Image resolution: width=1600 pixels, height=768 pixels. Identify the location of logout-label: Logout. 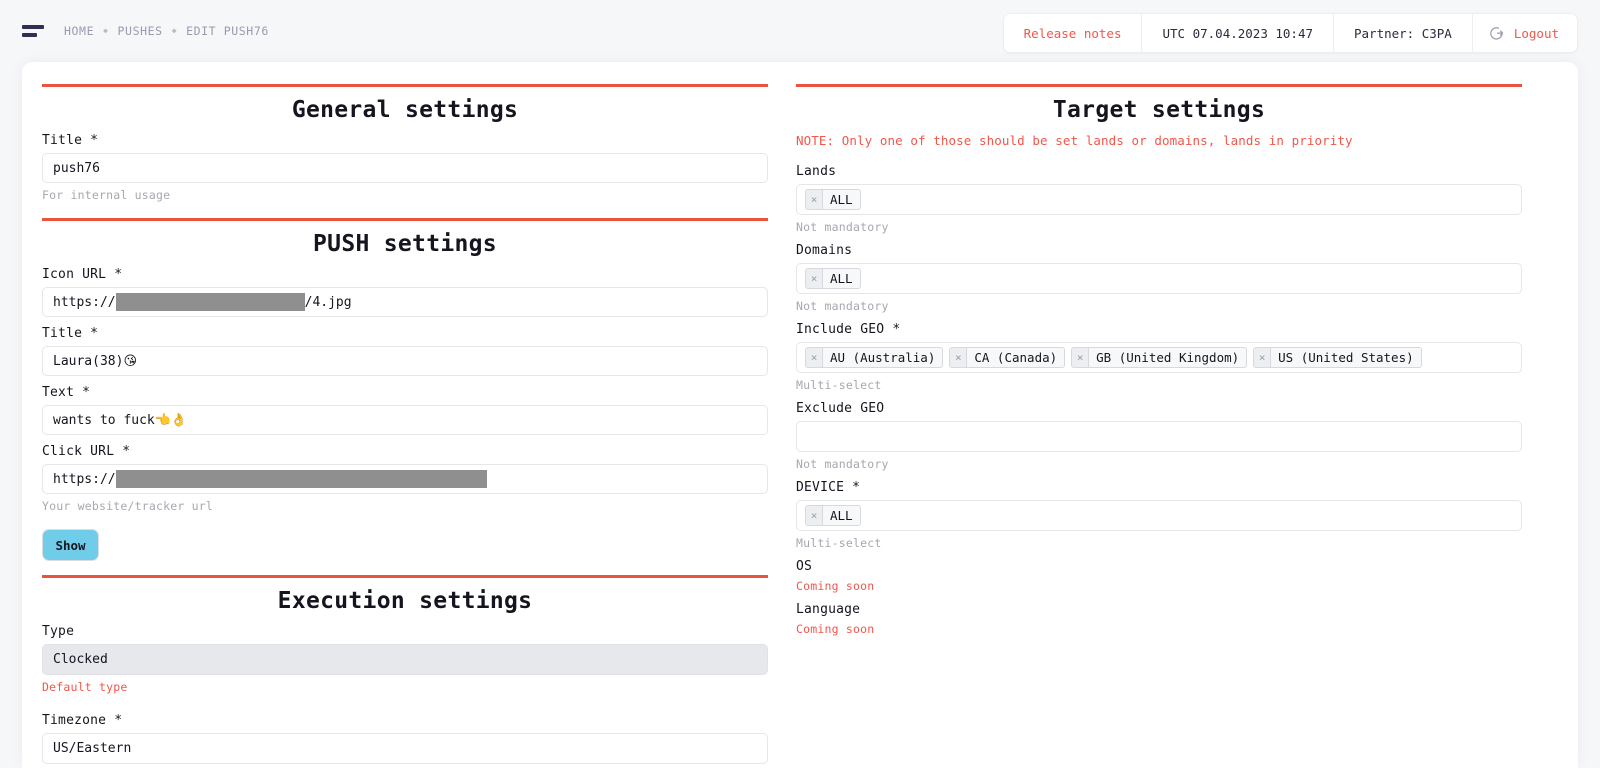
(1536, 33).